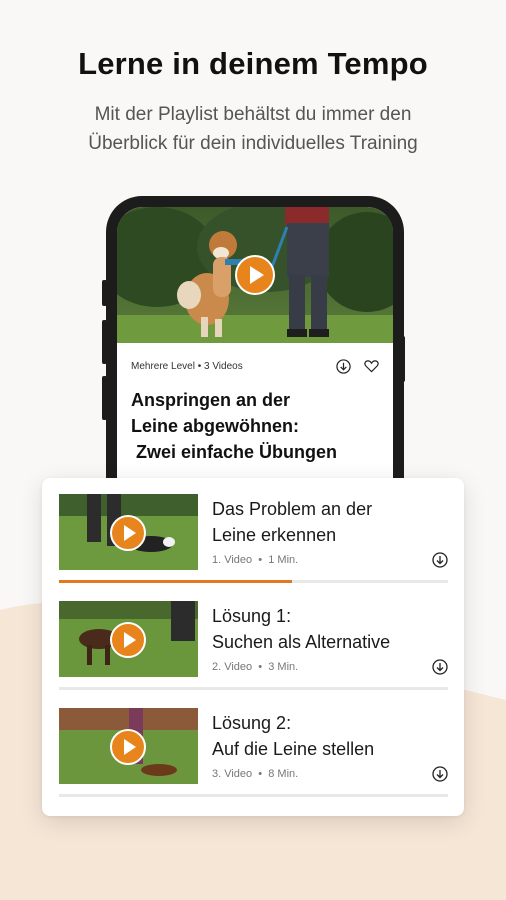 The height and width of the screenshot is (900, 506). Describe the element at coordinates (211, 400) in the screenshot. I see `featured-title-line: Anspringen an der` at that location.